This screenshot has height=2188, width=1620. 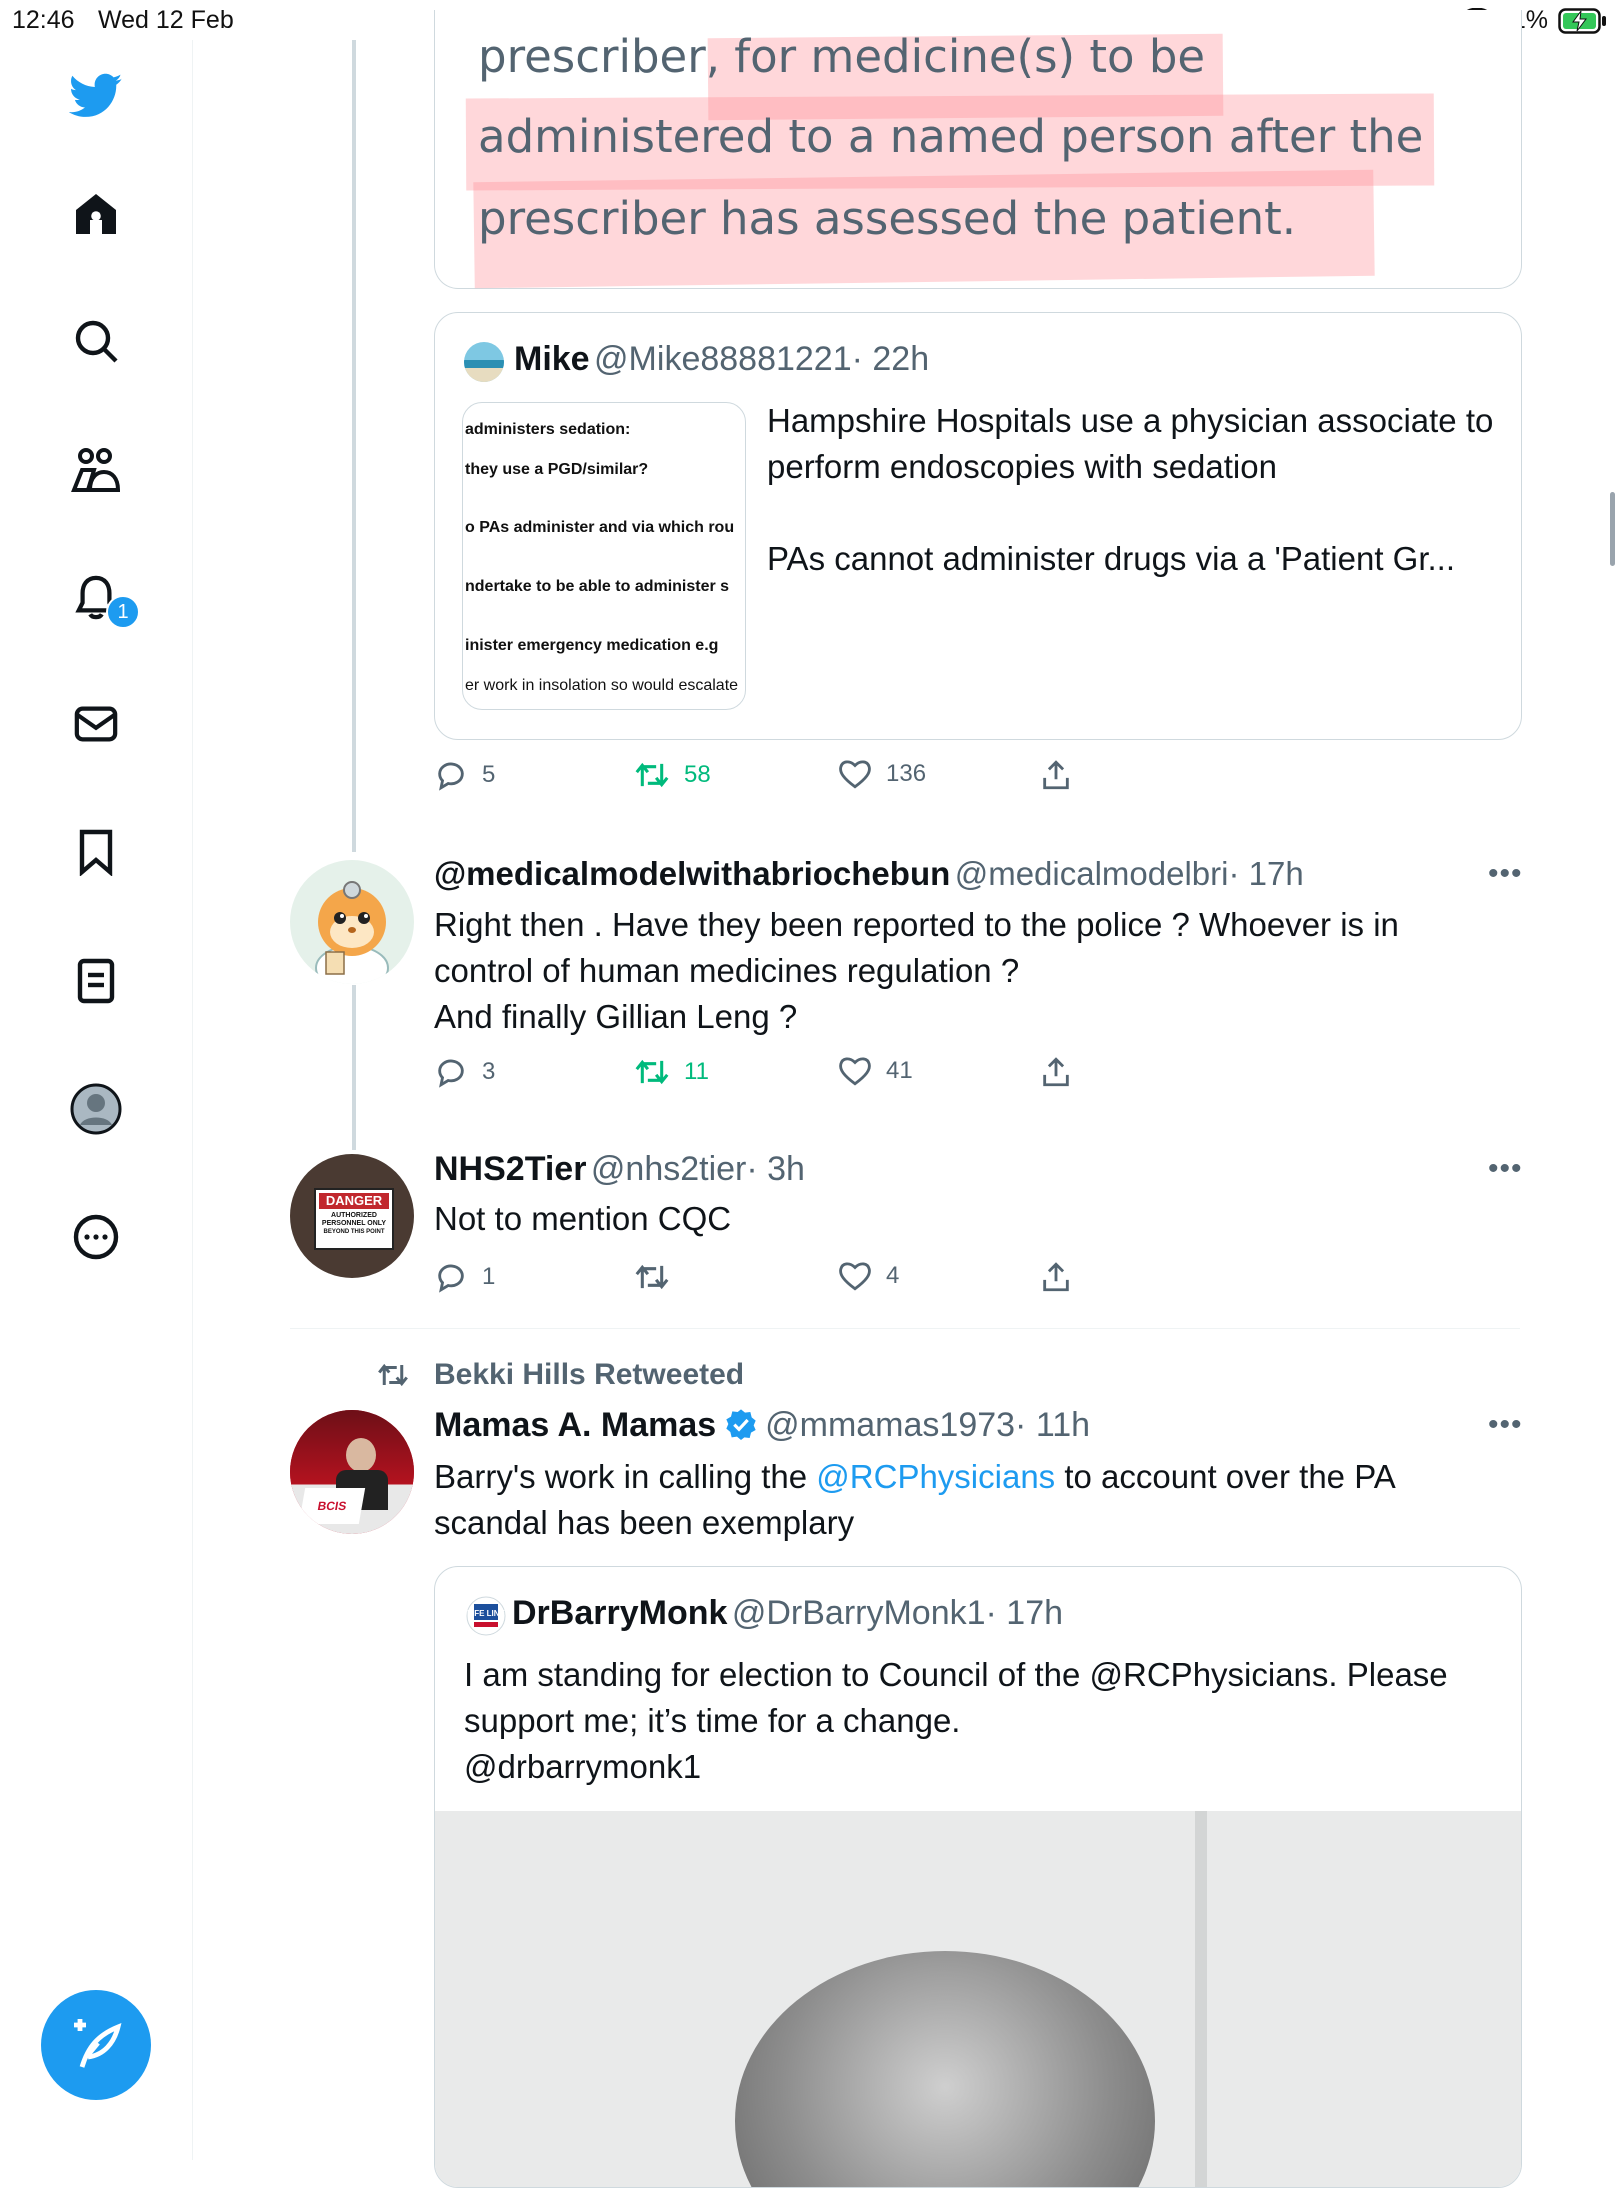 I want to click on compose-tweet-button, so click(x=96, y=2045).